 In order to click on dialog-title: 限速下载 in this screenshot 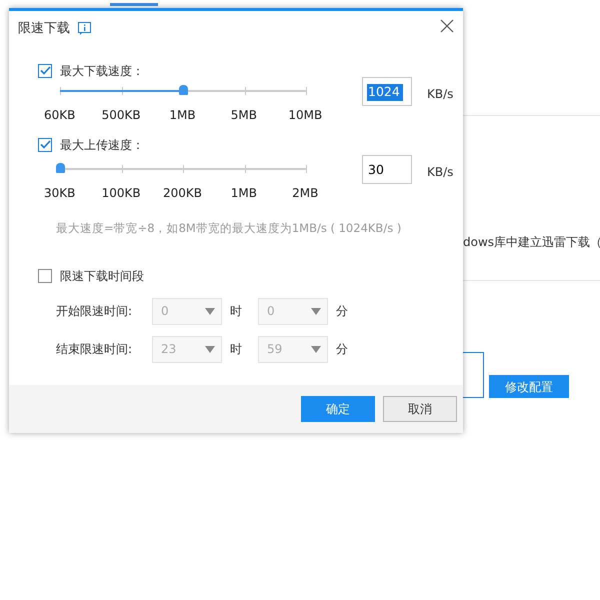, I will do `click(44, 29)`.